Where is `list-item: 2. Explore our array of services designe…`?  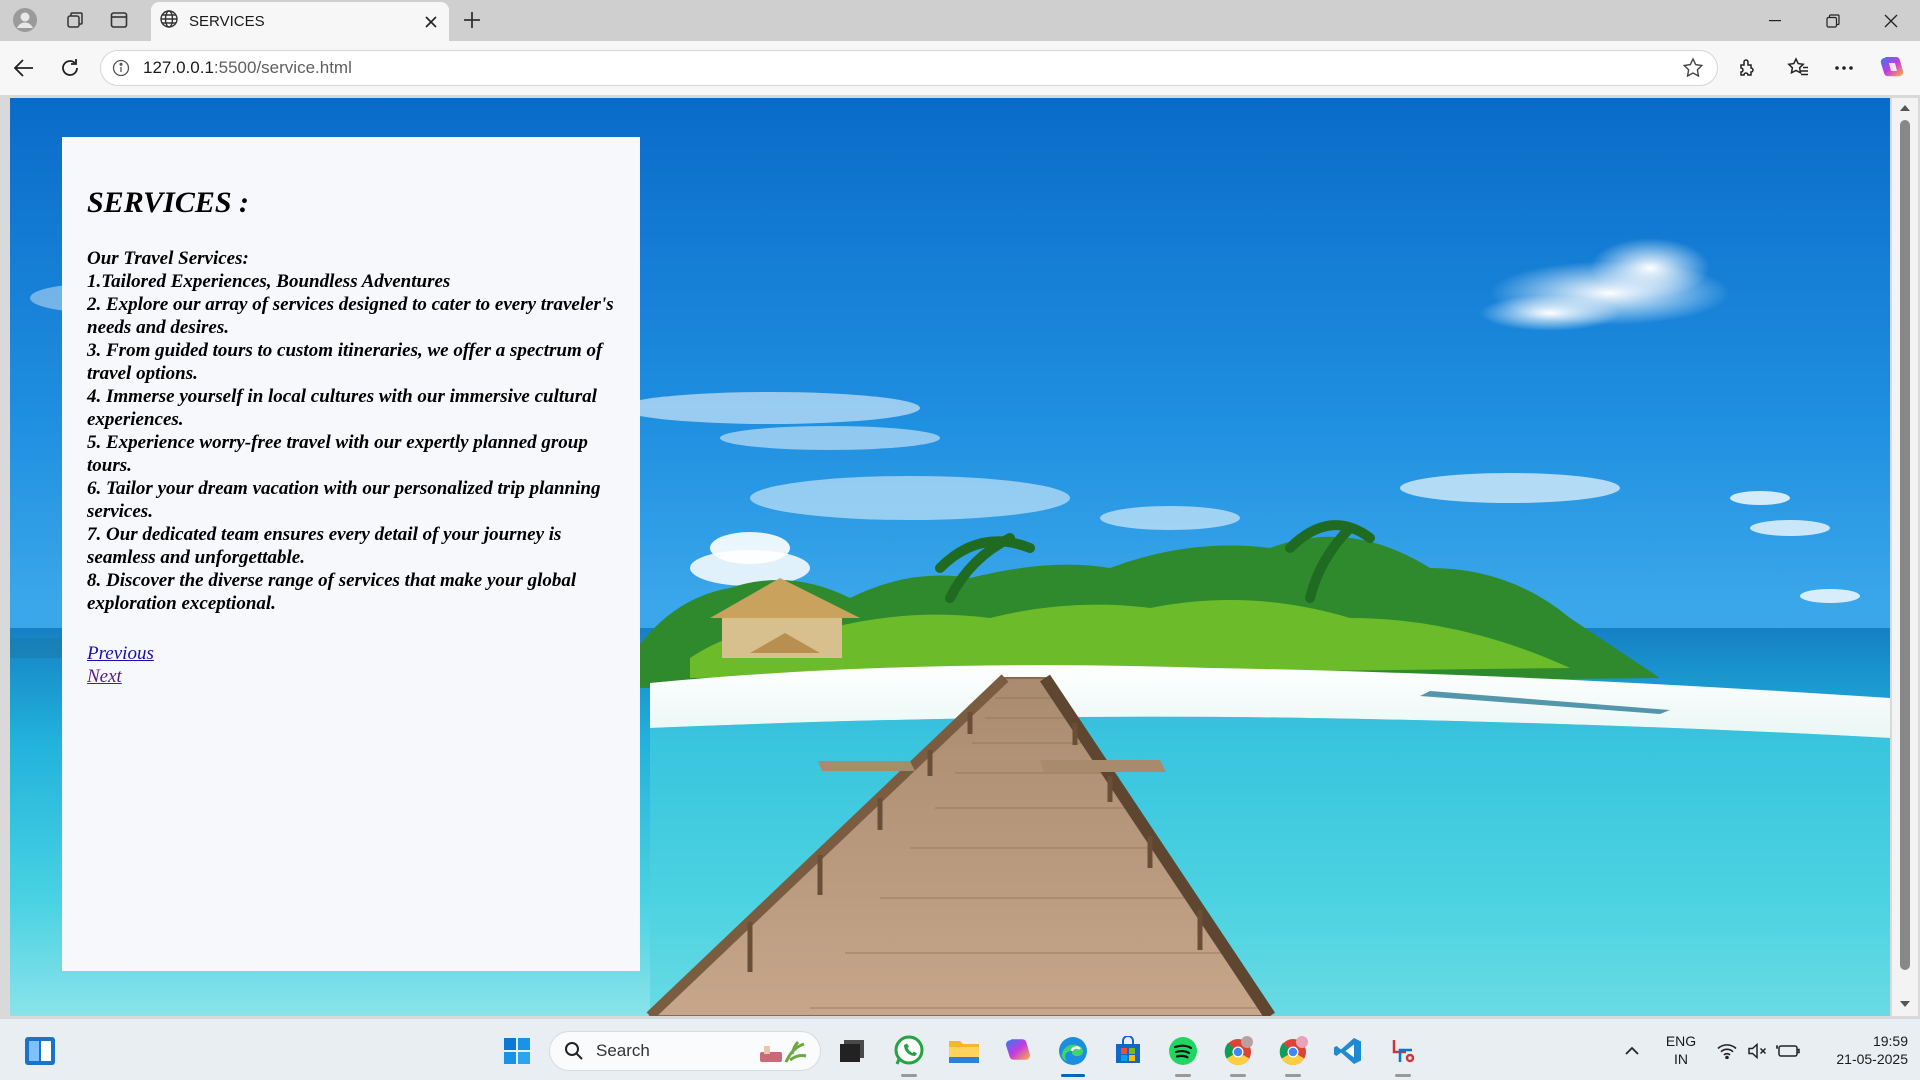
list-item: 2. Explore our array of services designe… is located at coordinates (350, 316).